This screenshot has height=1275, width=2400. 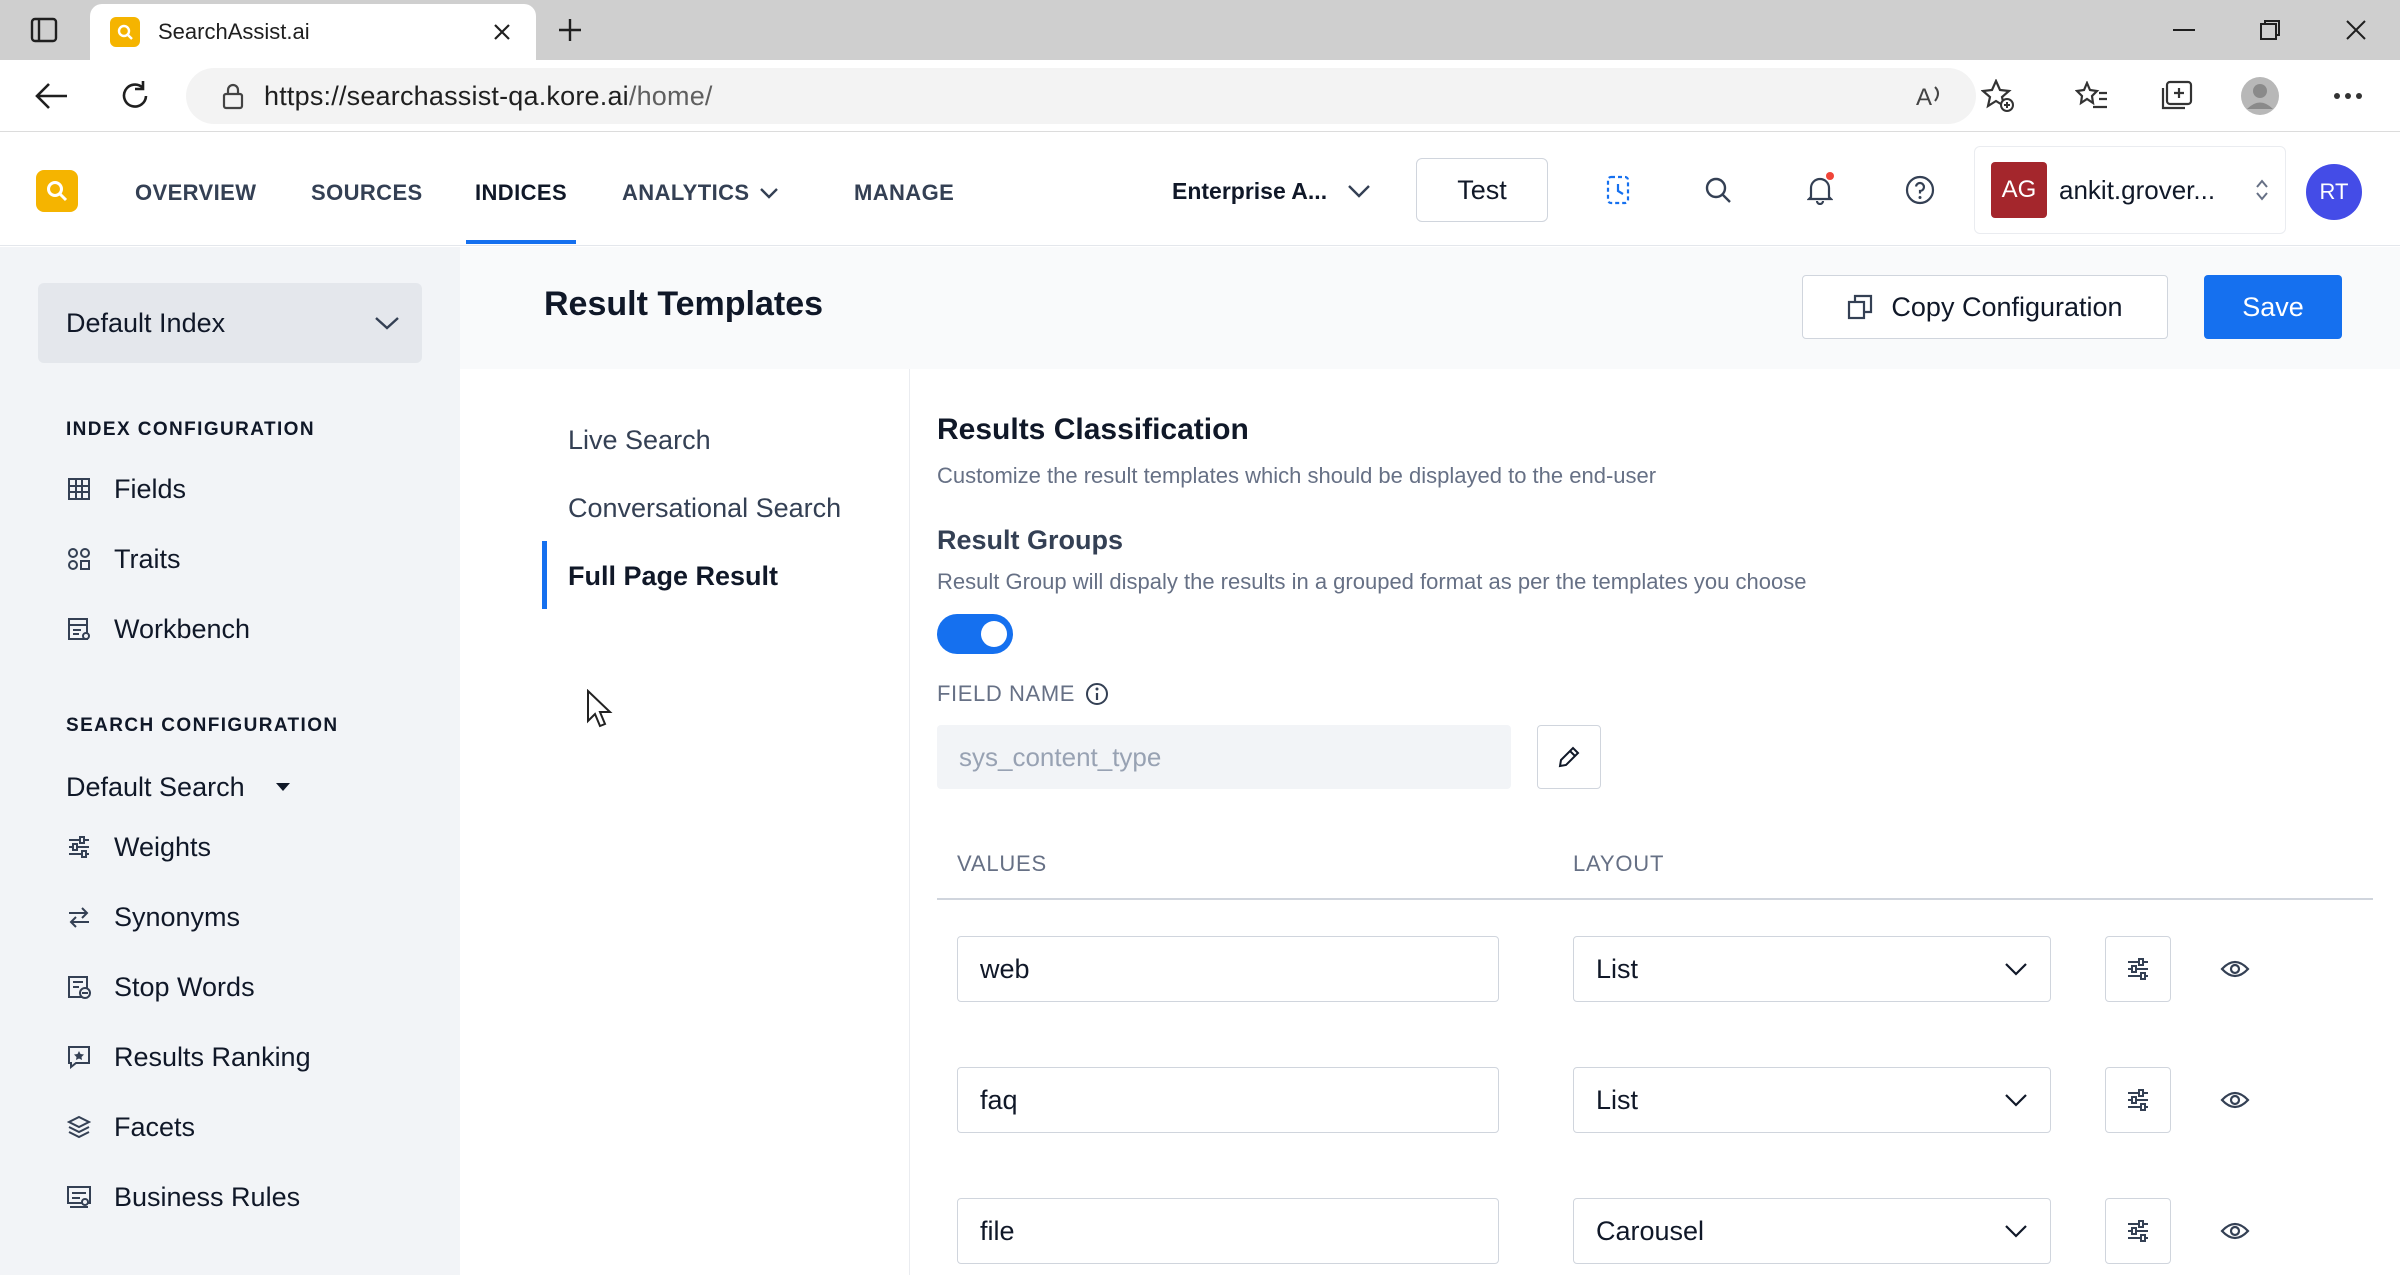 I want to click on sidebar-item-facets: Facets, so click(x=130, y=1127).